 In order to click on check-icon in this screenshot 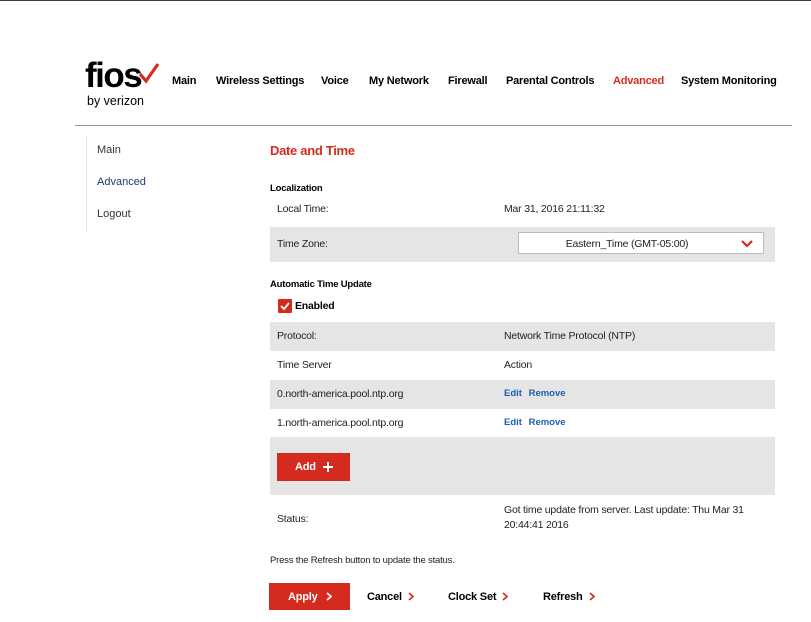, I will do `click(285, 306)`.